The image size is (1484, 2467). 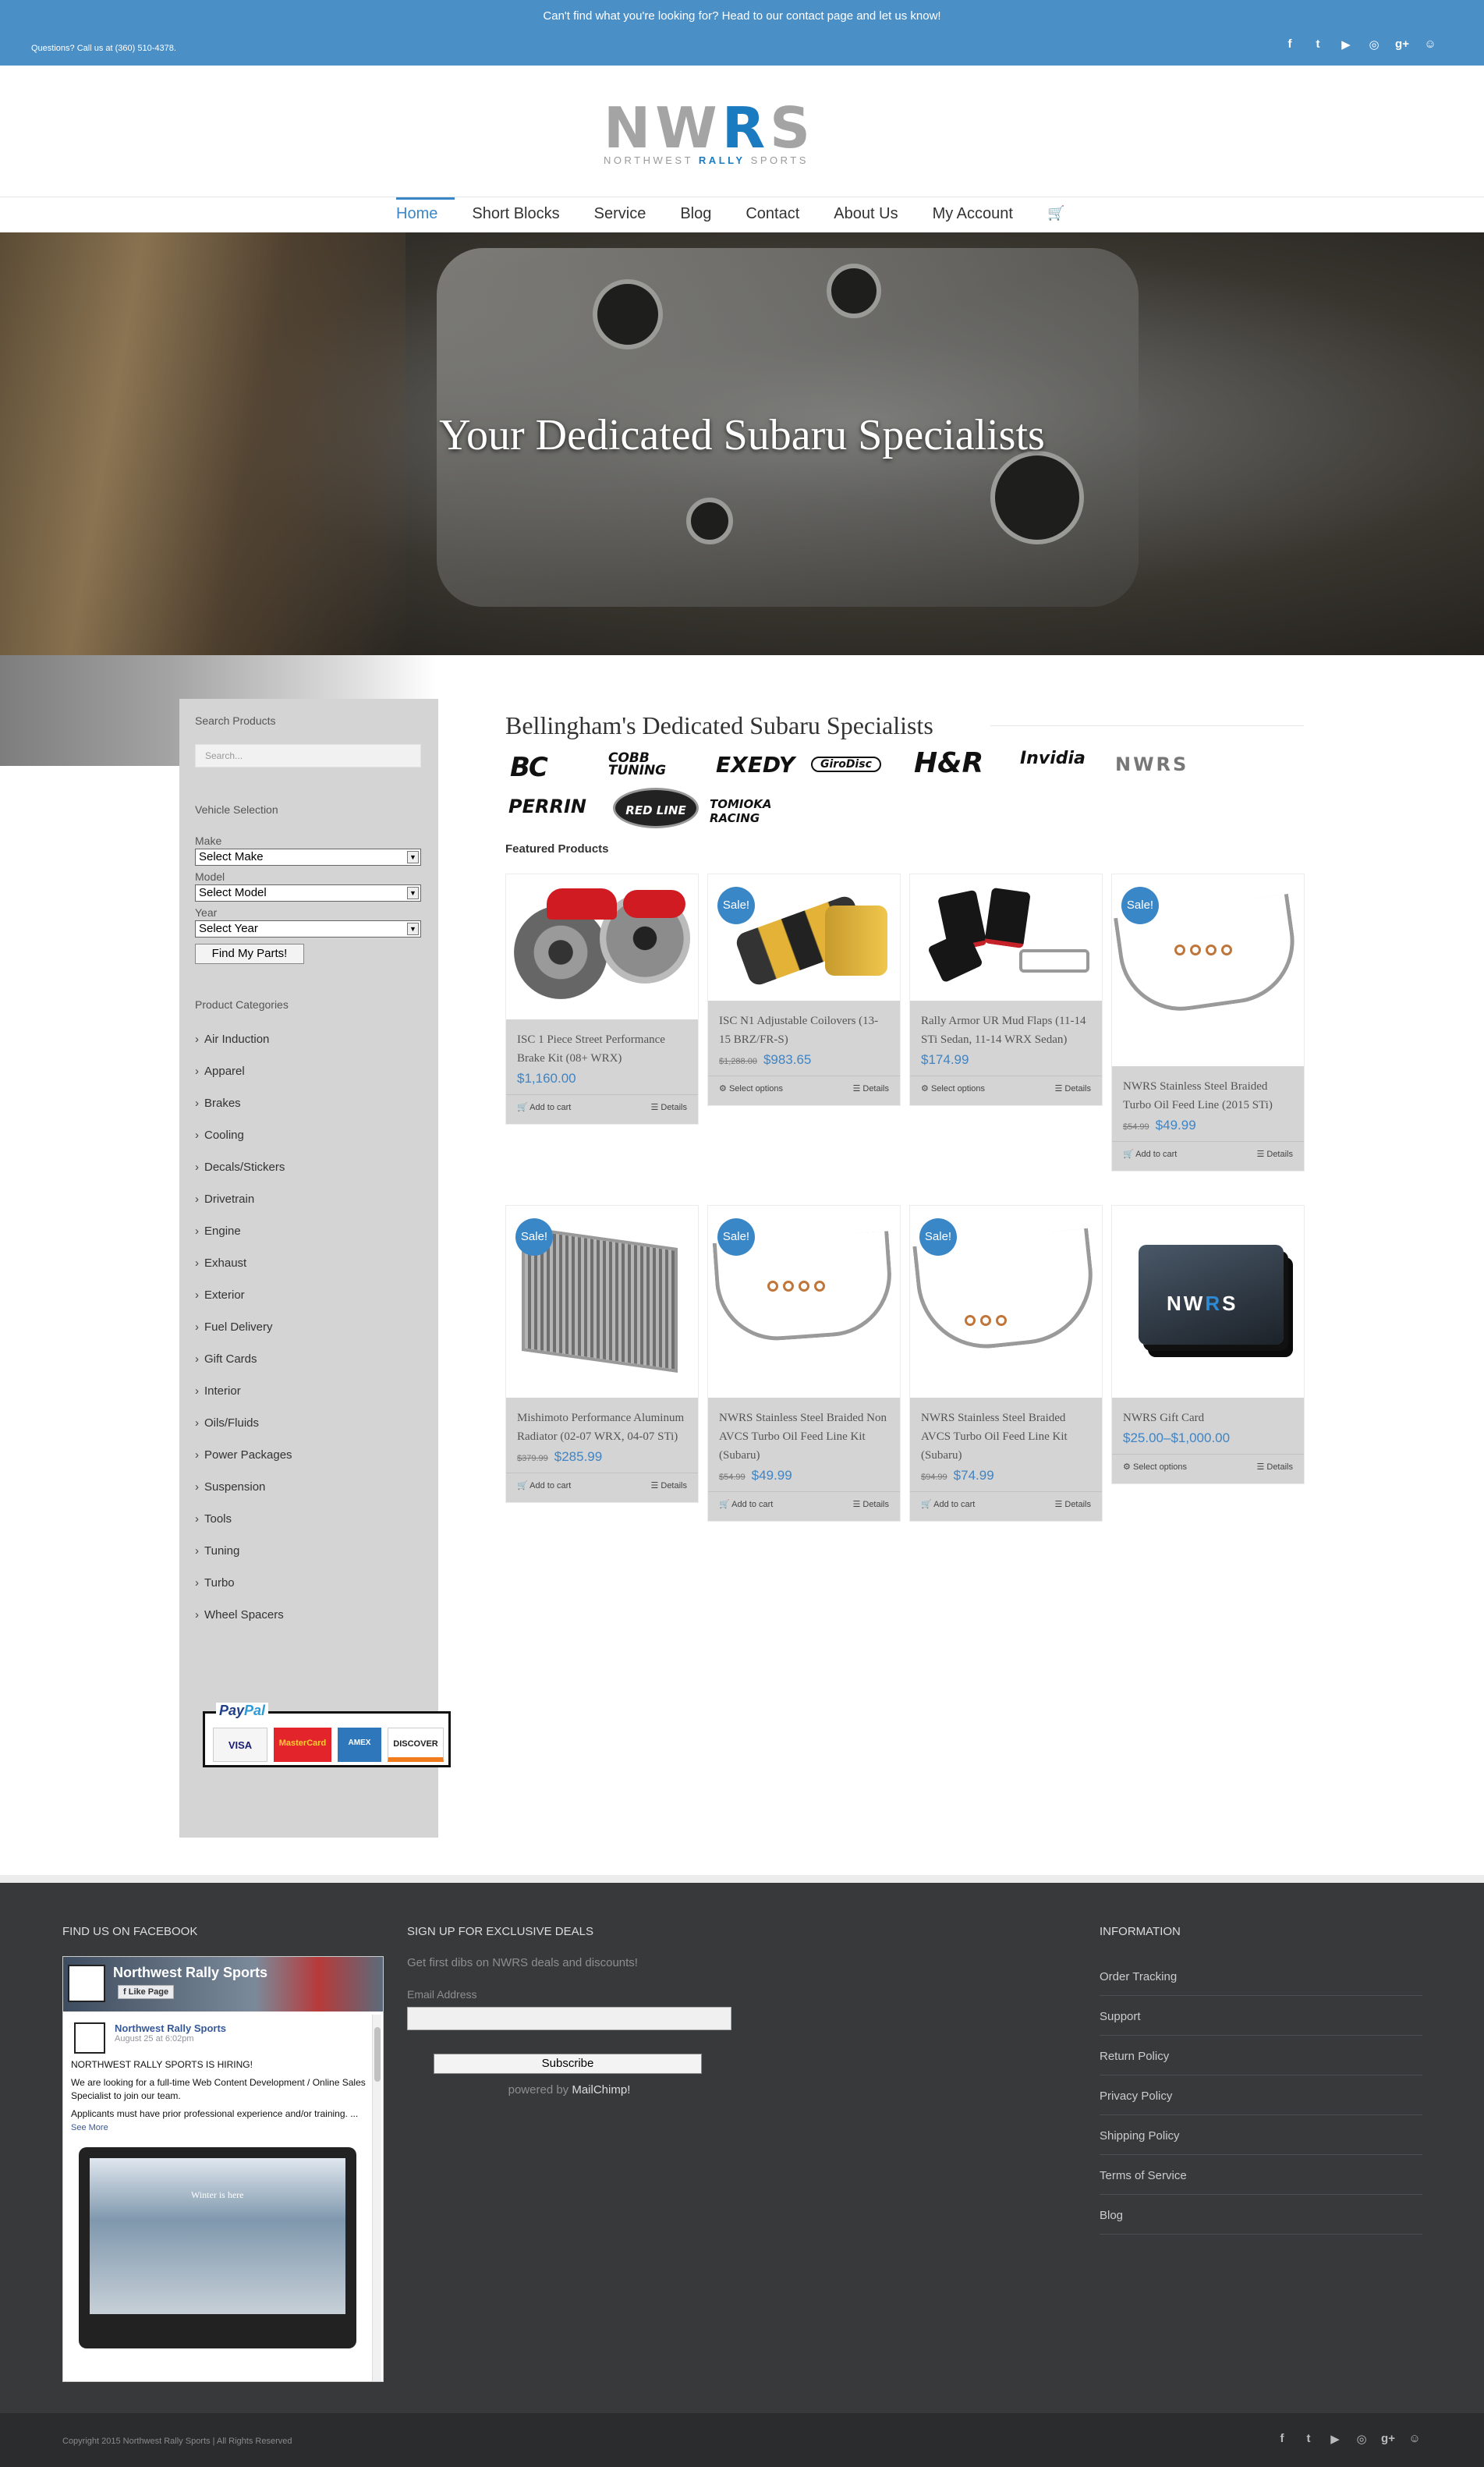 I want to click on brand-logo-hr: H&R, so click(x=948, y=763).